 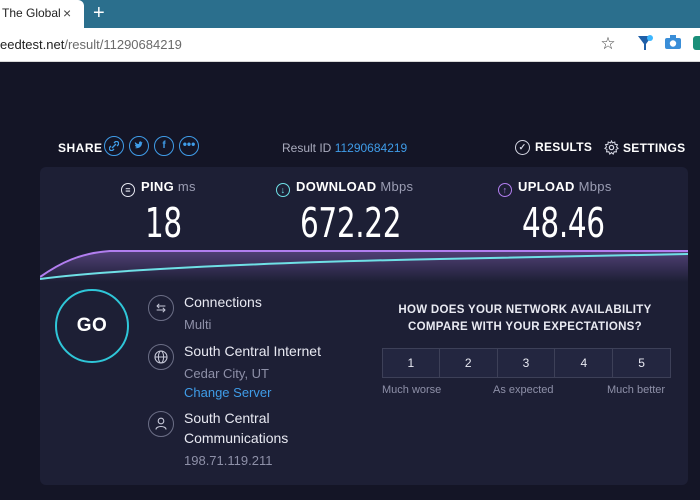 I want to click on globe-icon, so click(x=161, y=357).